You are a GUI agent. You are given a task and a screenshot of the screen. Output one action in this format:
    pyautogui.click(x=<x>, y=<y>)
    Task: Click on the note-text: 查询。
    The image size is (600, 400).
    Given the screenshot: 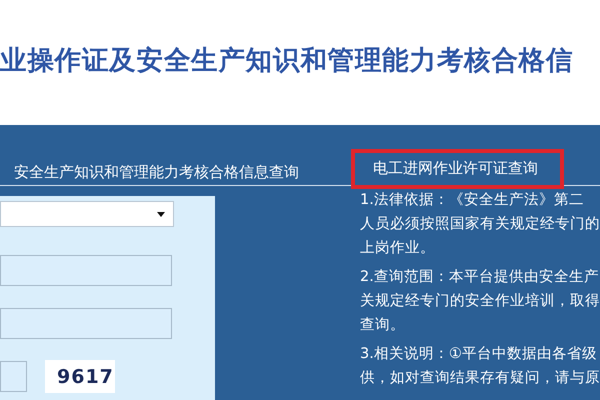 What is the action you would take?
    pyautogui.click(x=383, y=325)
    